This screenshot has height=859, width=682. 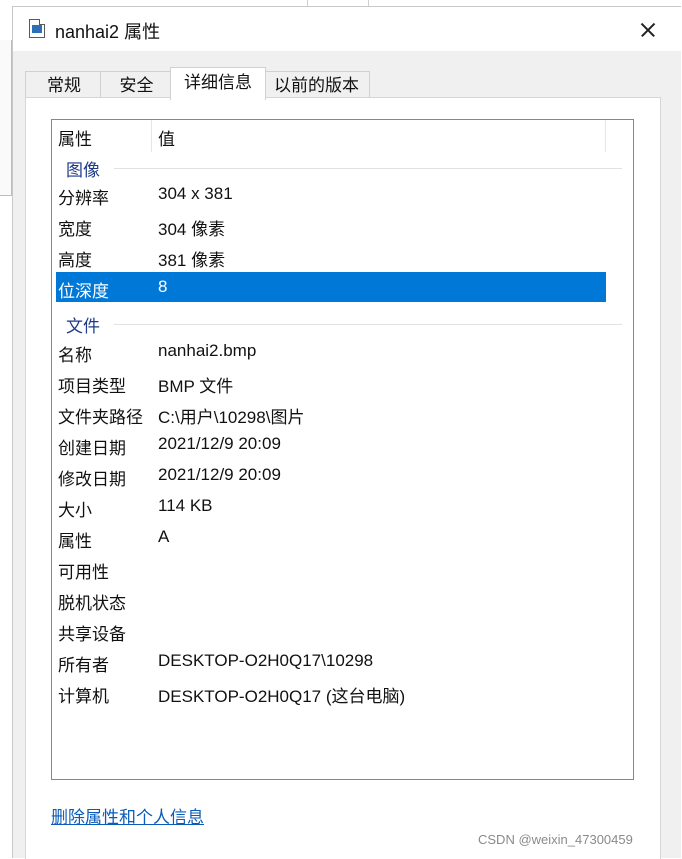 What do you see at coordinates (75, 541) in the screenshot?
I see `property-name: 属性` at bounding box center [75, 541].